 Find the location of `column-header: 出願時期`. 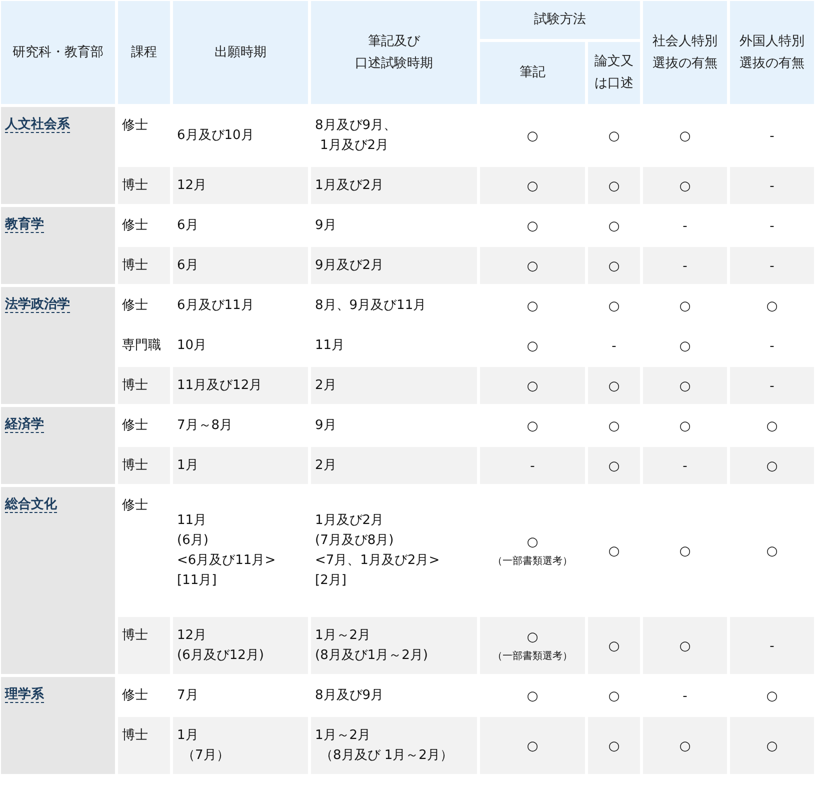

column-header: 出願時期 is located at coordinates (241, 53).